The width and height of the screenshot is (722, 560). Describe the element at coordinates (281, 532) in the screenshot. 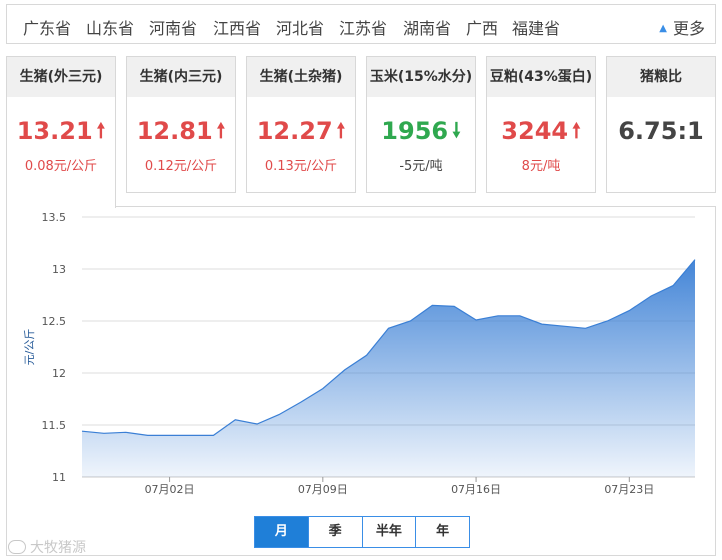

I see `period-month-button: 月` at that location.